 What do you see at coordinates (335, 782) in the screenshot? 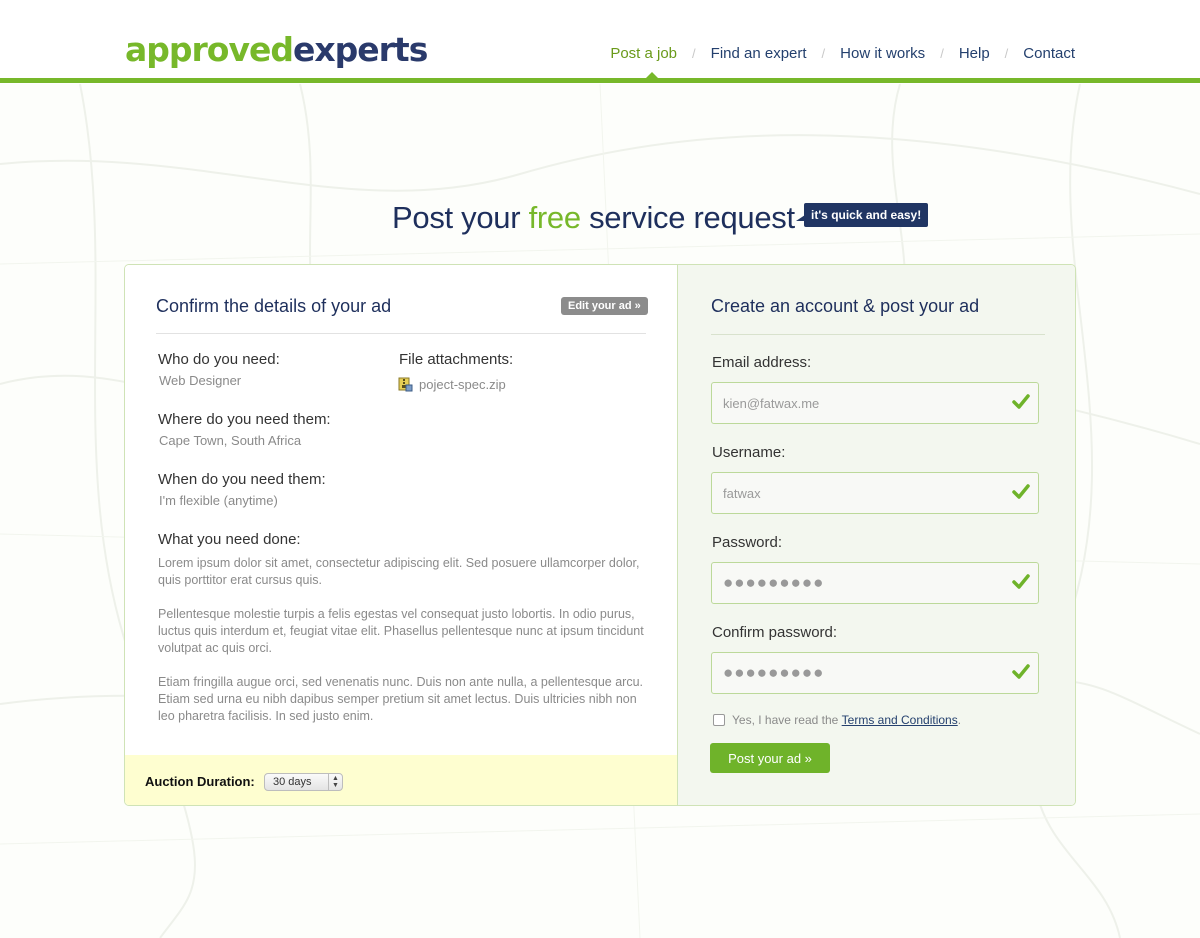
I see `select-arrows-icon: ▲ ▼` at bounding box center [335, 782].